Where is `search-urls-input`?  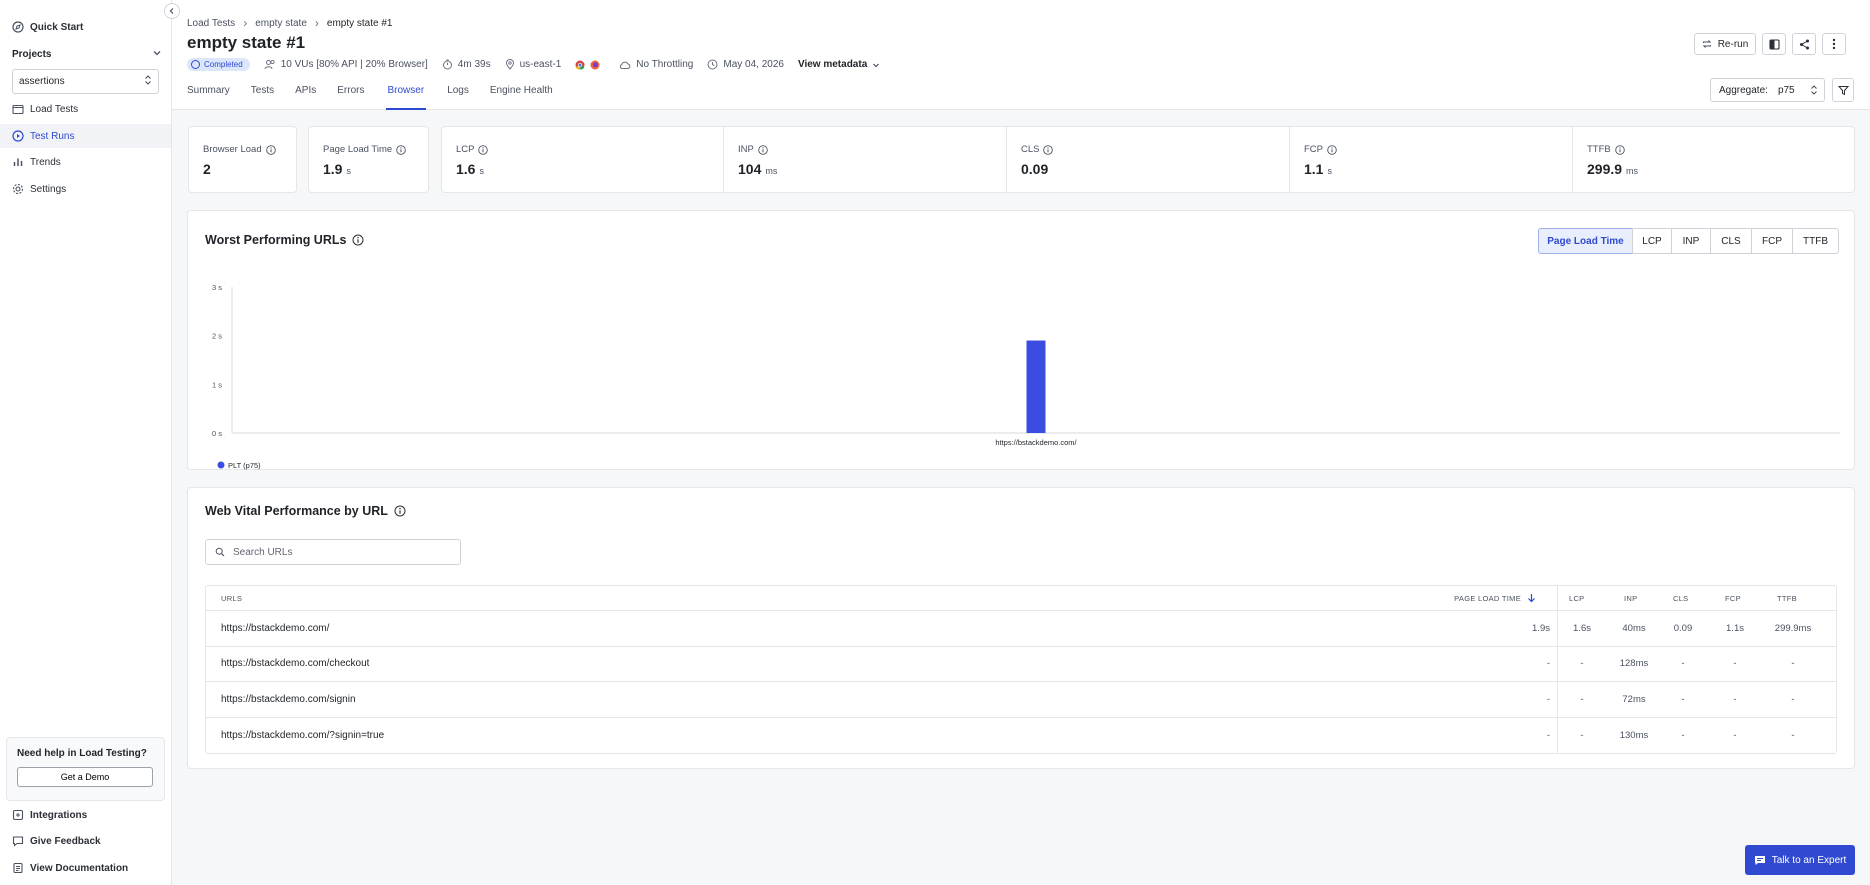 search-urls-input is located at coordinates (343, 552).